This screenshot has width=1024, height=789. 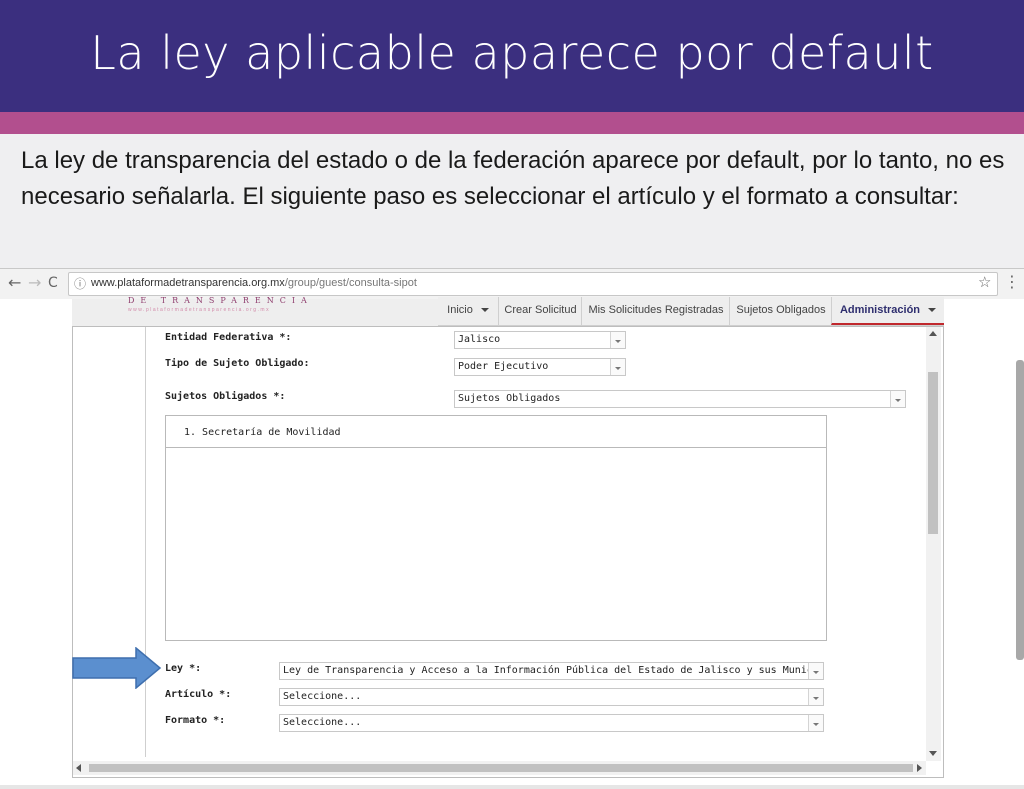 I want to click on entidad-label: Entidad Federativa *:, so click(x=228, y=337).